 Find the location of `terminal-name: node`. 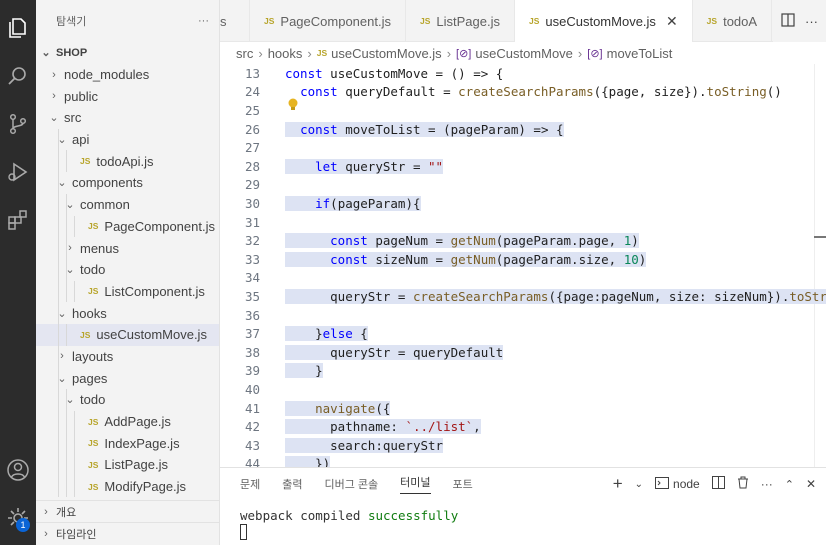

terminal-name: node is located at coordinates (686, 484).